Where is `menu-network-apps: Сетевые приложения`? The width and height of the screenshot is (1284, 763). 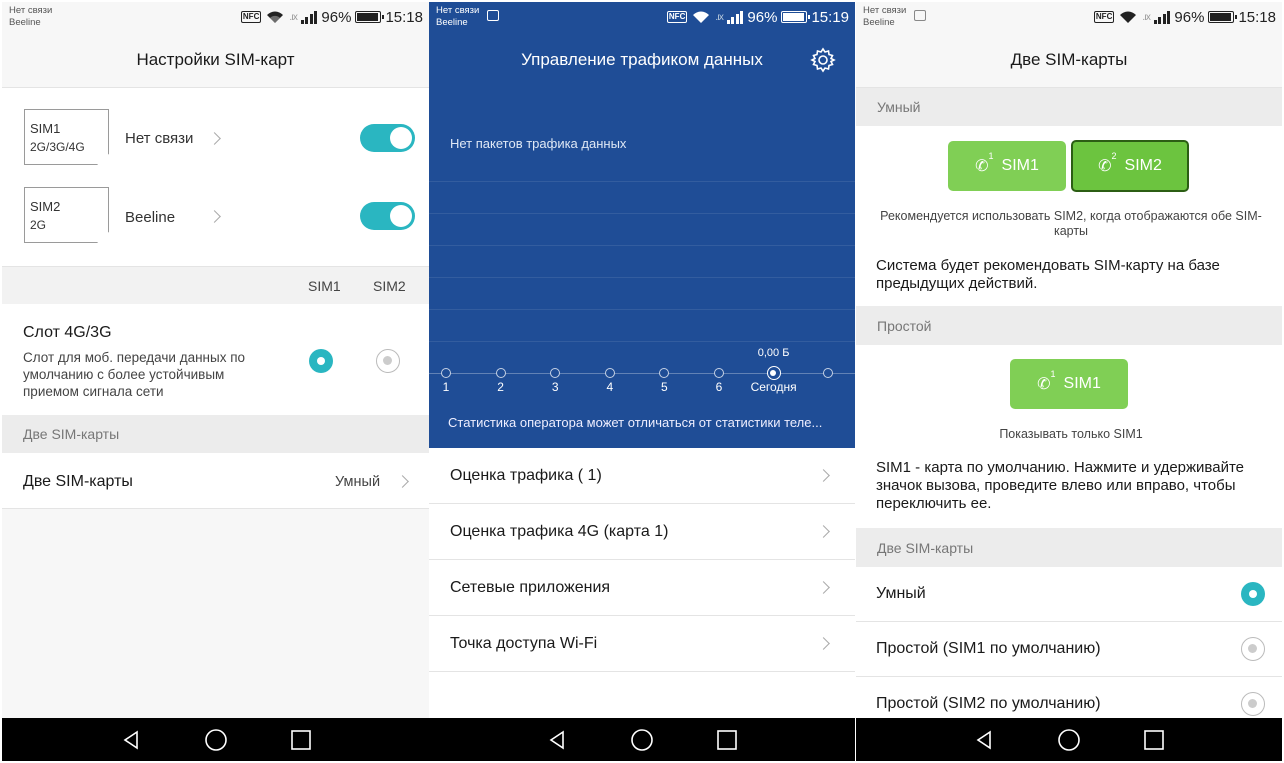
menu-network-apps: Сетевые приложения is located at coordinates (642, 588).